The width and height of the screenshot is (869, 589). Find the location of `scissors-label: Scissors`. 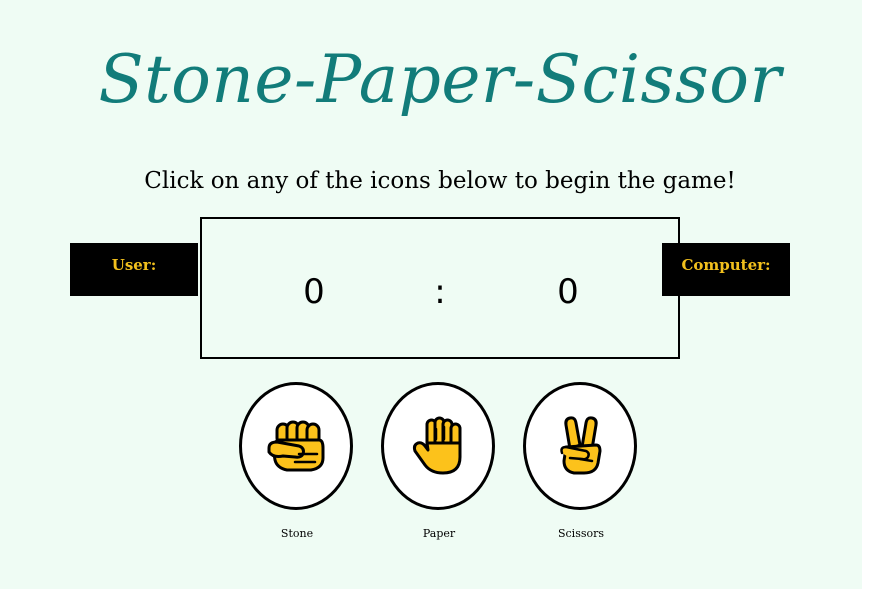

scissors-label: Scissors is located at coordinates (581, 533).